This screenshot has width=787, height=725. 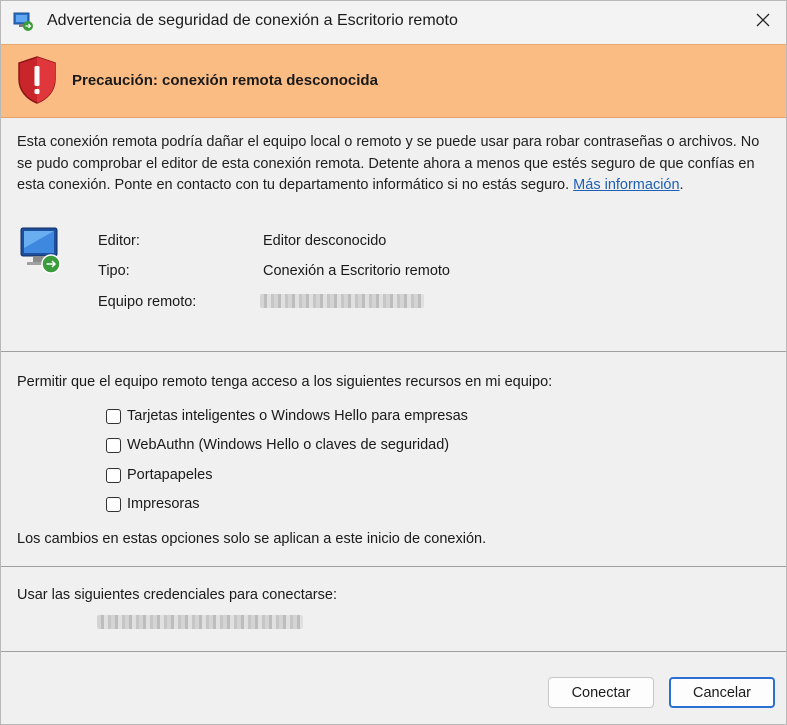 What do you see at coordinates (200, 622) in the screenshot?
I see `credentials-value-redacted` at bounding box center [200, 622].